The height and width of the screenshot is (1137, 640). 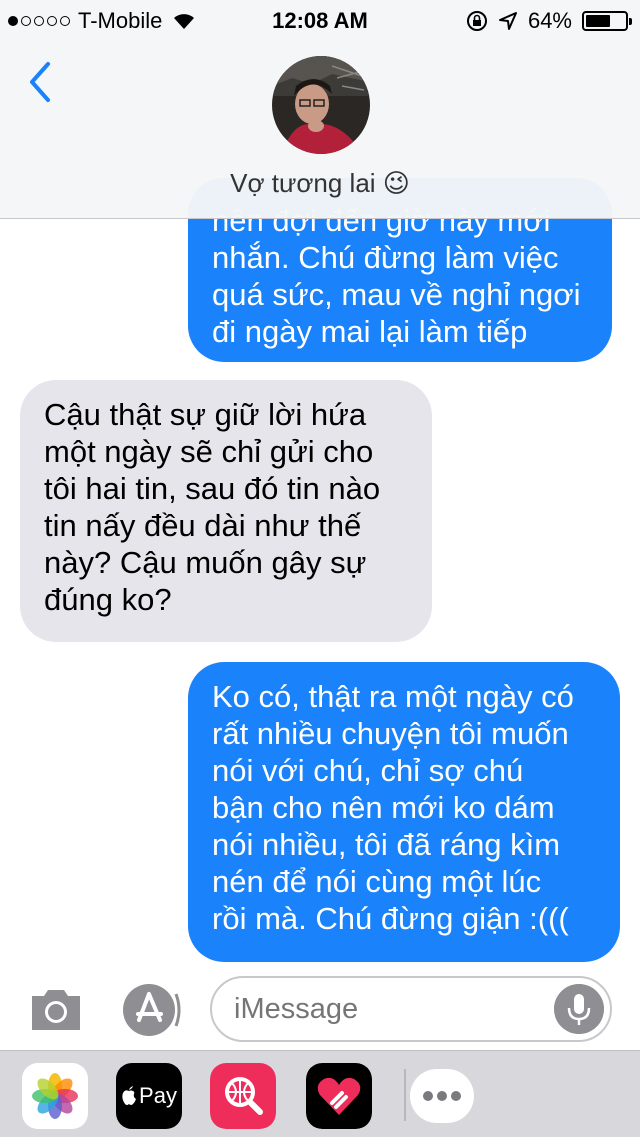 I want to click on photos-app-icon, so click(x=55, y=1096).